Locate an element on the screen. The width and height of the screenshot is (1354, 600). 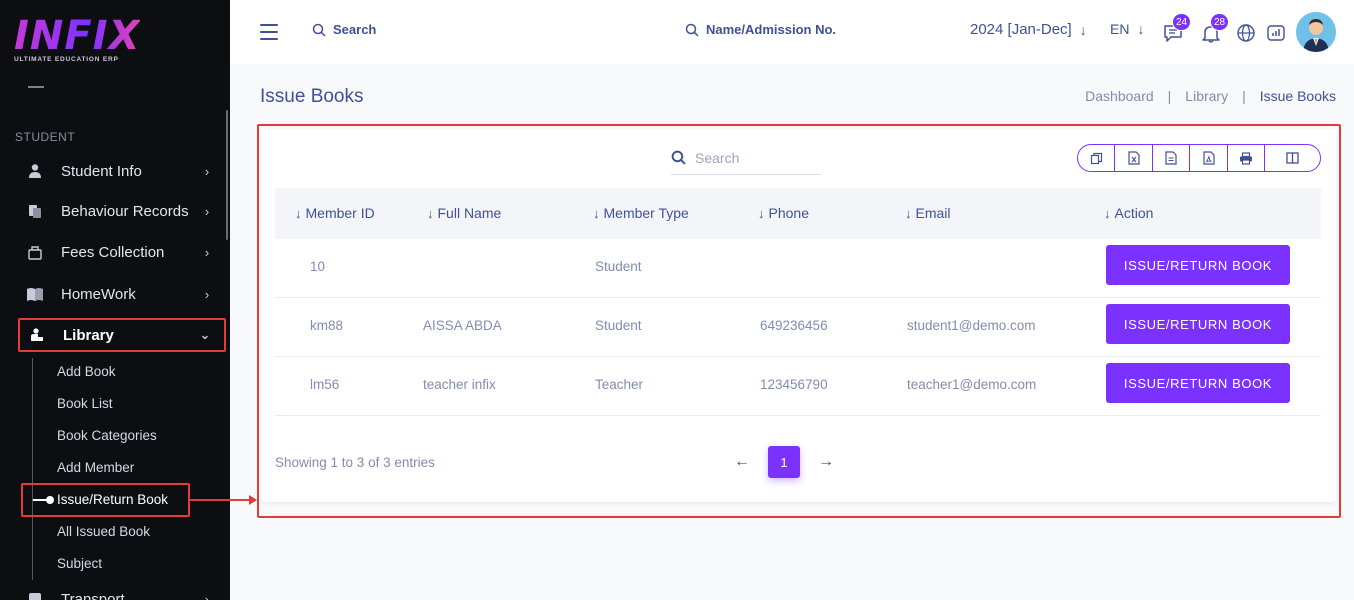
submenu-item-subject: Subject is located at coordinates (79, 564).